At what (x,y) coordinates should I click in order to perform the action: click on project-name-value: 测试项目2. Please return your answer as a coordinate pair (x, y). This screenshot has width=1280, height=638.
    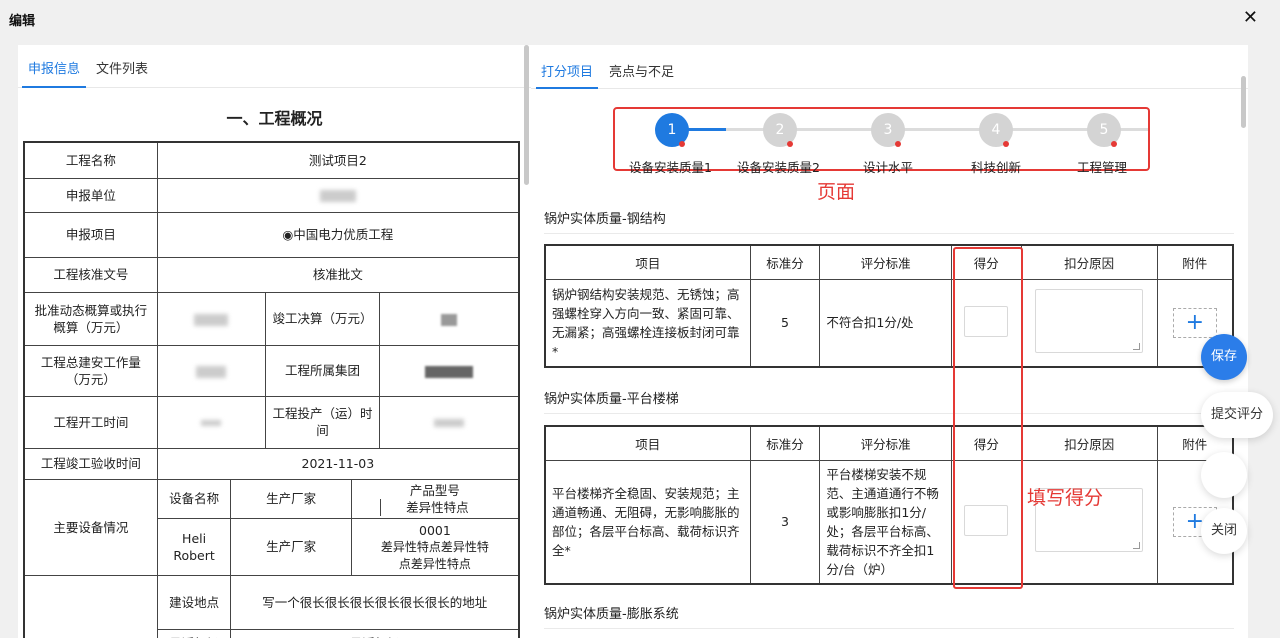
    Looking at the image, I should click on (338, 160).